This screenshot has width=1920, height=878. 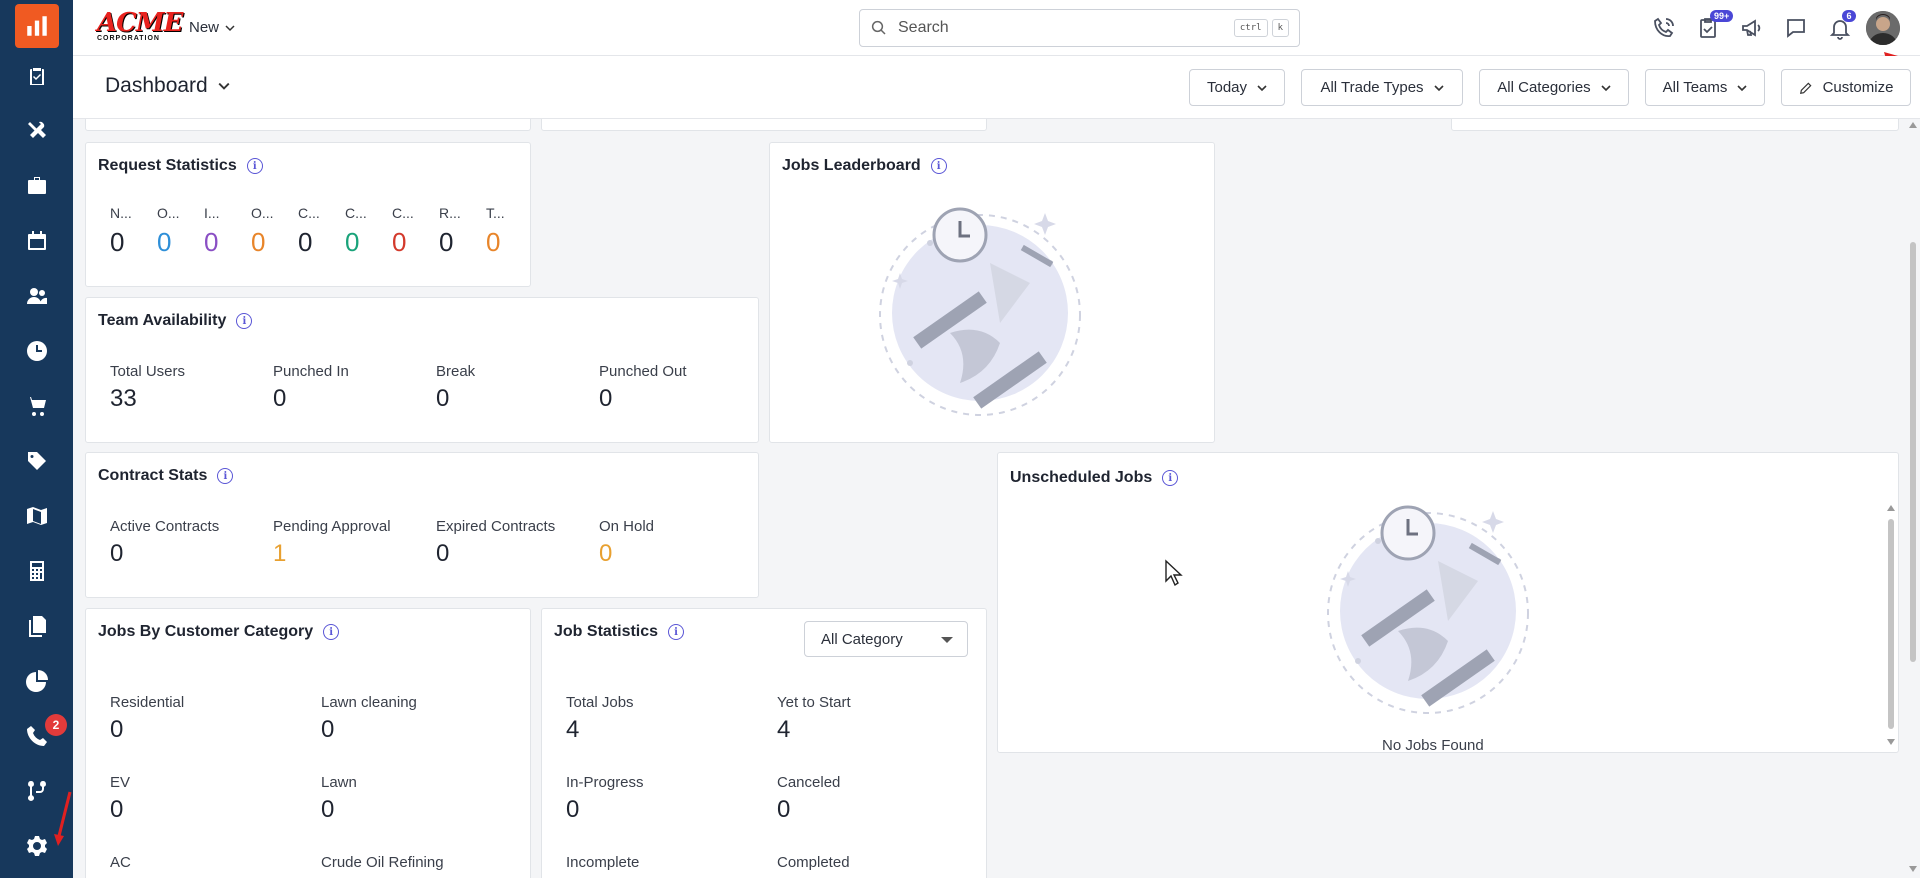 What do you see at coordinates (36, 240) in the screenshot?
I see `sidebar-item-calendar` at bounding box center [36, 240].